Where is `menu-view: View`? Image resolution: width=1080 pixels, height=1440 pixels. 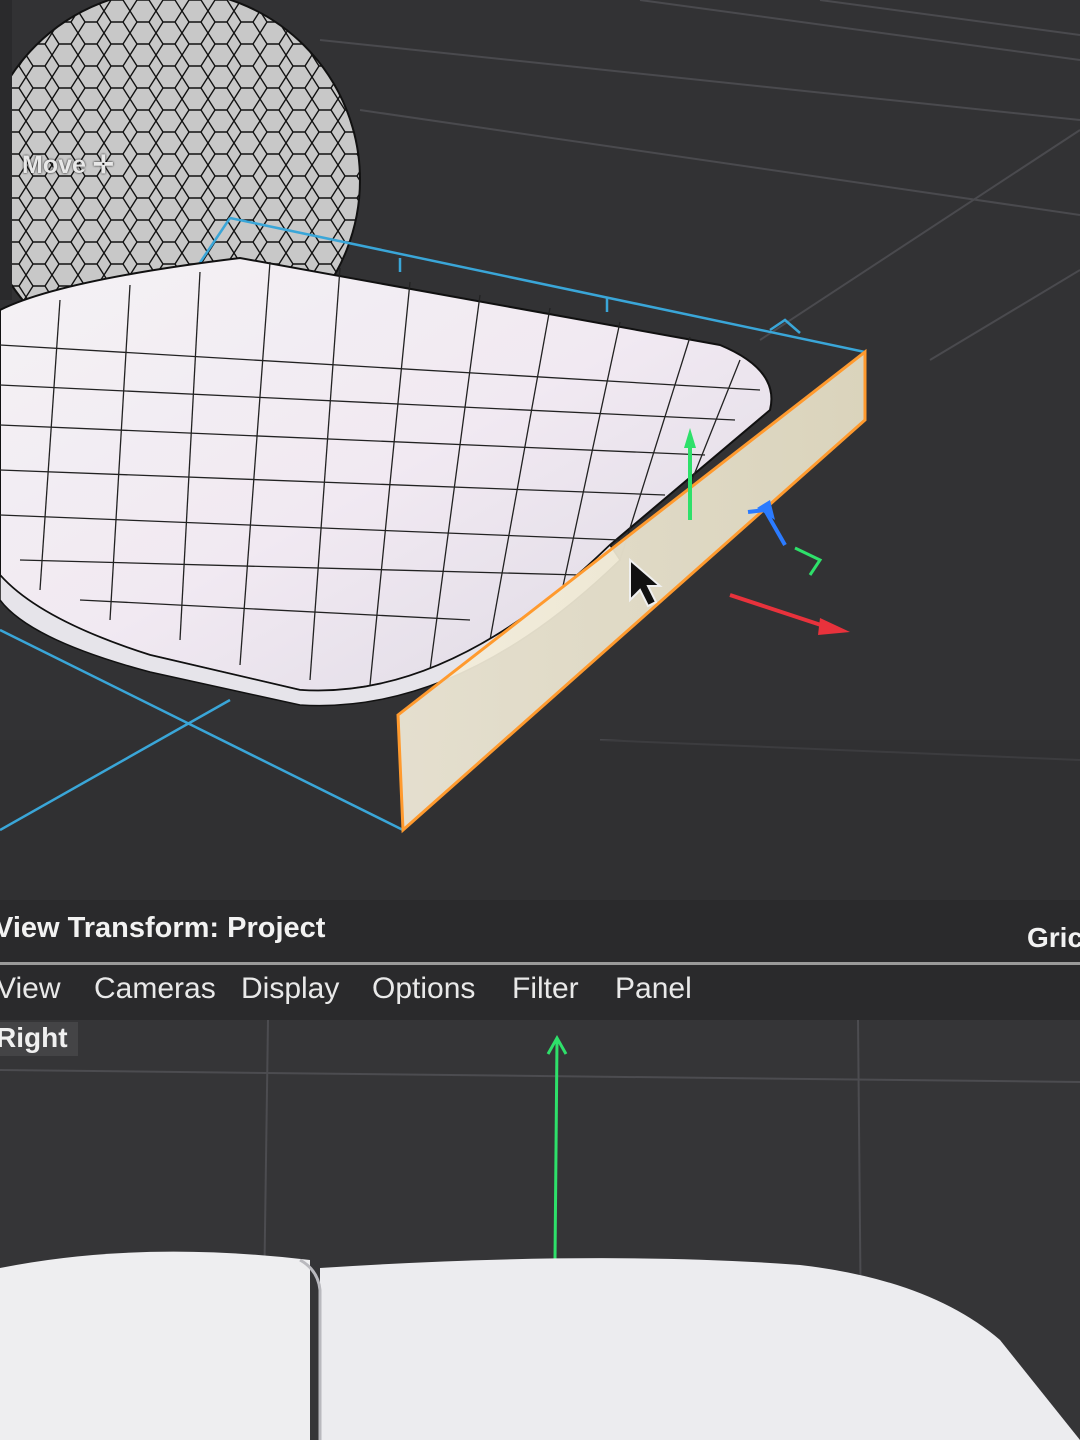
menu-view: View is located at coordinates (30, 989).